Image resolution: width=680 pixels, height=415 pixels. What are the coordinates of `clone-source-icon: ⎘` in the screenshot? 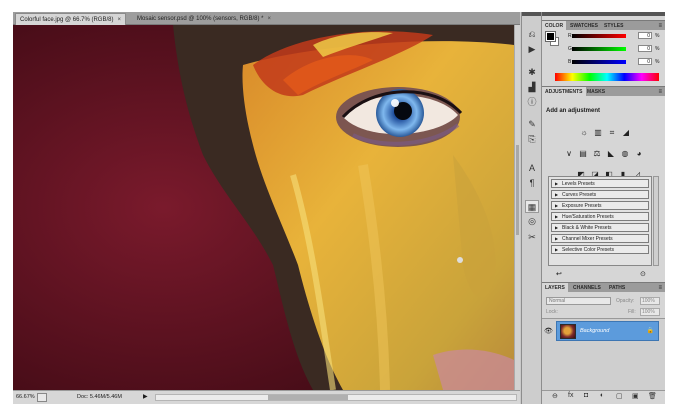 It's located at (532, 139).